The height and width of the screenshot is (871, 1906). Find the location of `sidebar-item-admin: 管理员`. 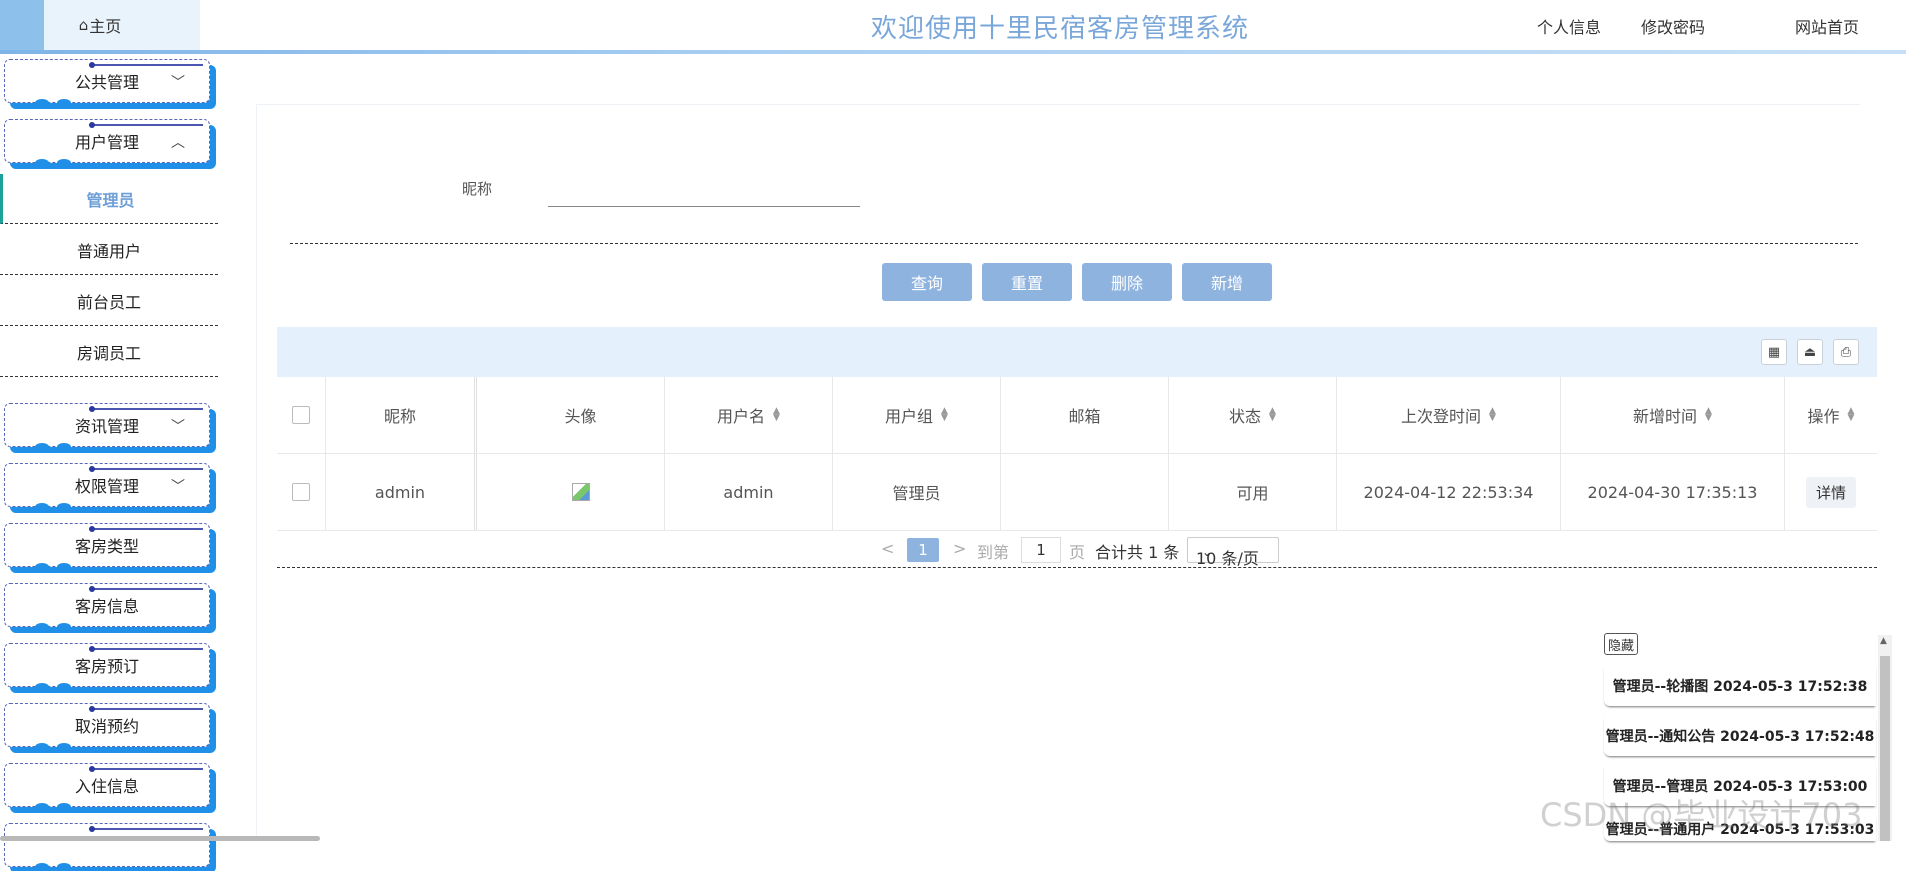

sidebar-item-admin: 管理员 is located at coordinates (109, 199).